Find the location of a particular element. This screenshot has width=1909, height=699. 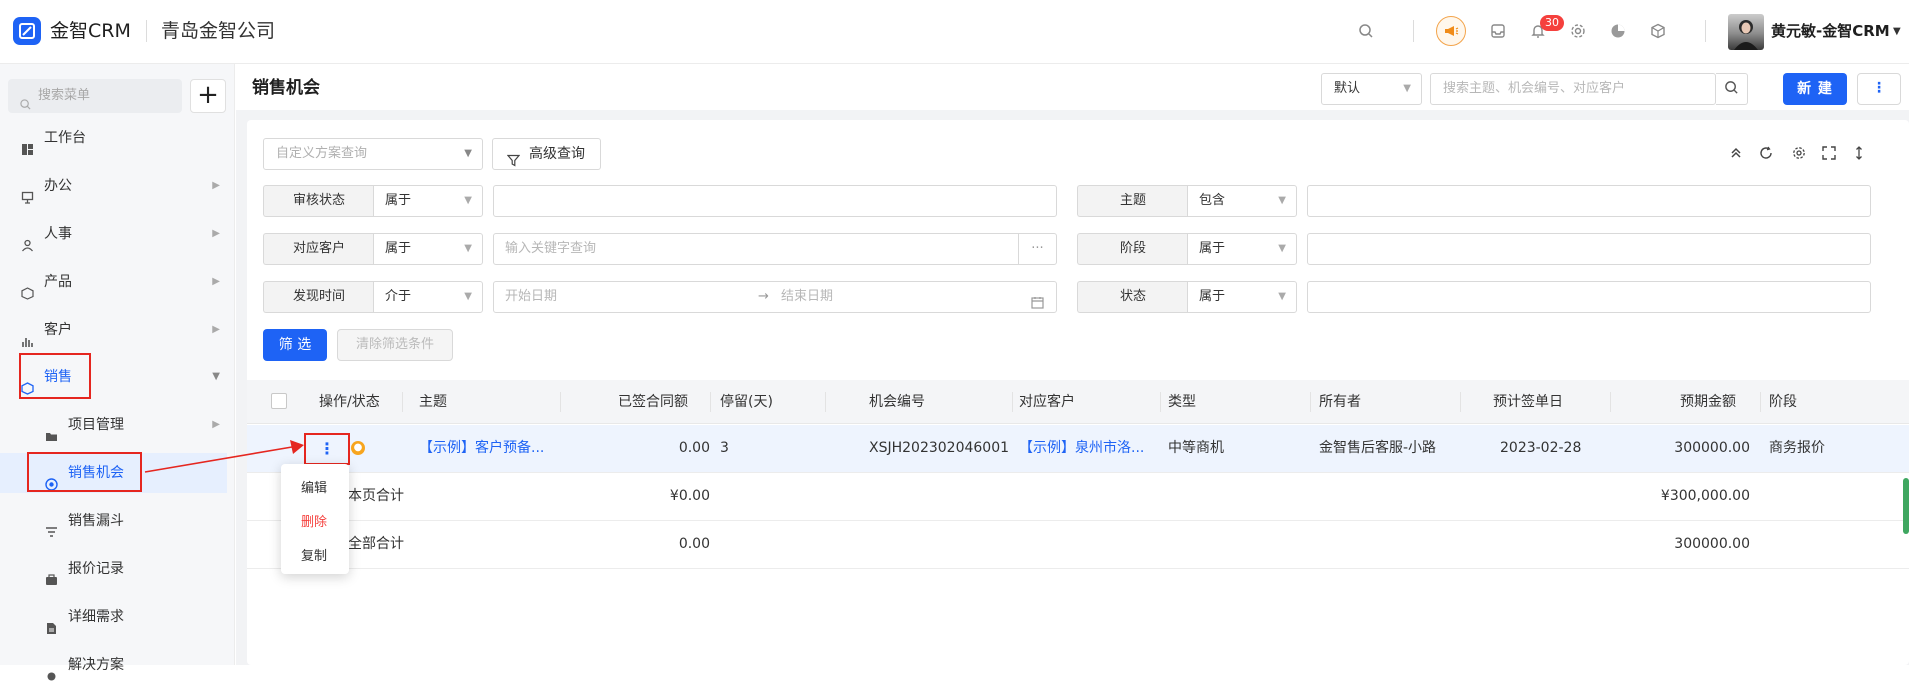

sidebar-item-label: 办公 is located at coordinates (58, 186).